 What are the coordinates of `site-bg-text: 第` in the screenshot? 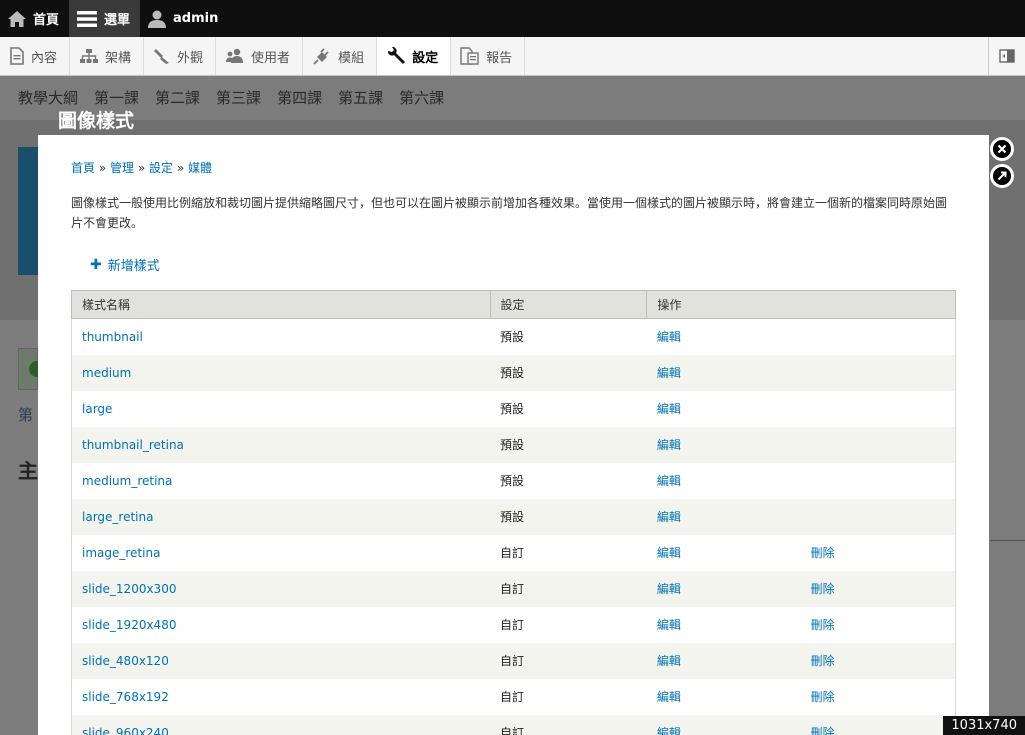 It's located at (26, 415).